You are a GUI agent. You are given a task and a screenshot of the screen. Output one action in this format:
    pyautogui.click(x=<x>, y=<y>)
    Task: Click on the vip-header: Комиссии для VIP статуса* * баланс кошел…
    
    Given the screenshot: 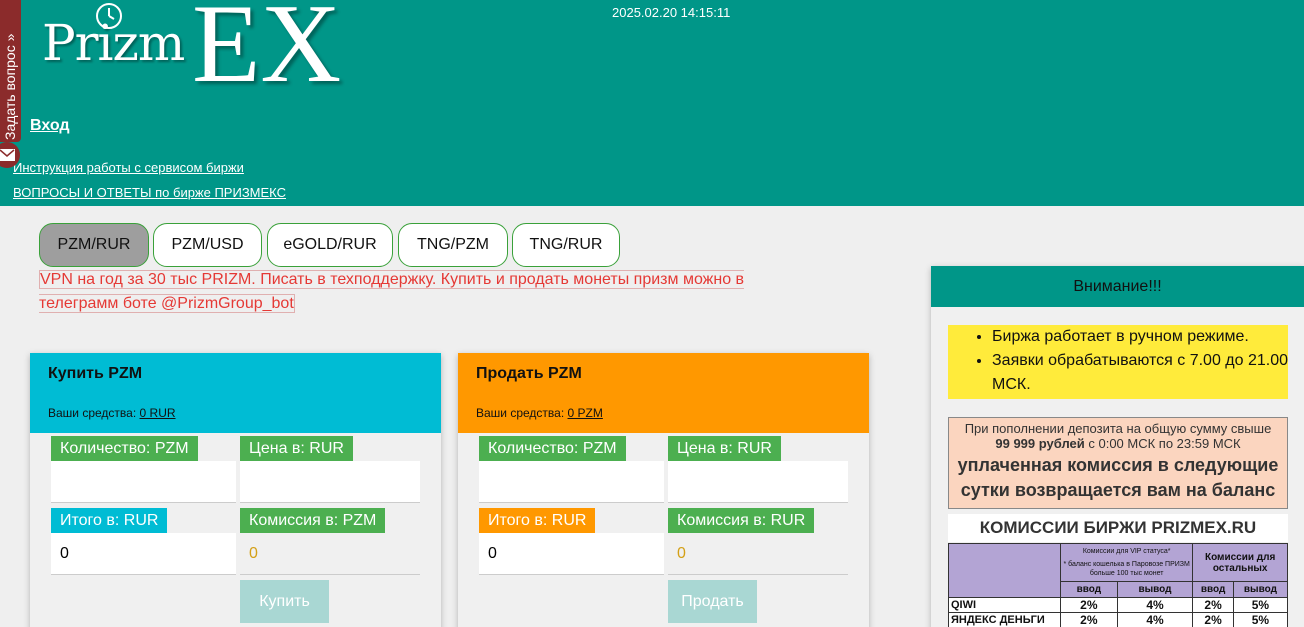 What is the action you would take?
    pyautogui.click(x=1126, y=562)
    